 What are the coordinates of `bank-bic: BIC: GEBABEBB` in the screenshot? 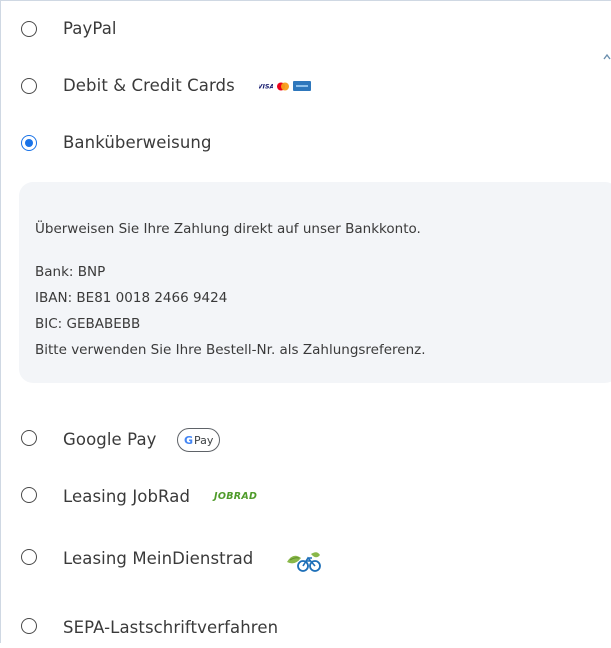 It's located at (88, 324).